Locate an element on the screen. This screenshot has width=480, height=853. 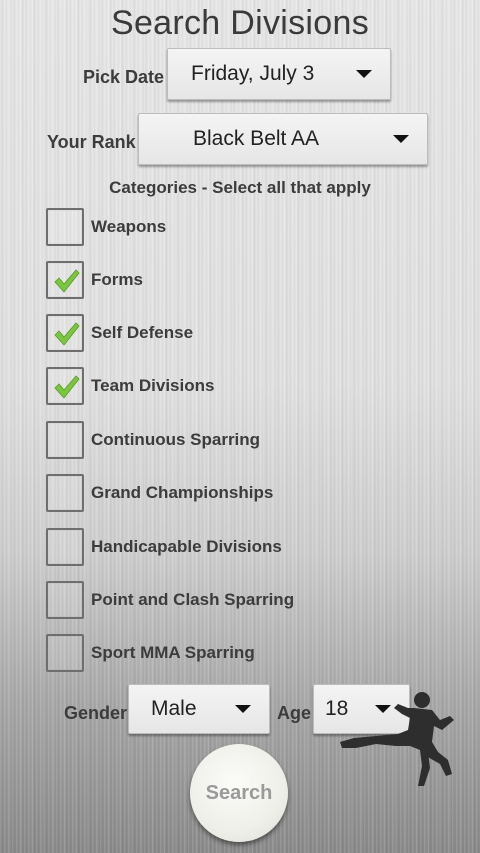
category-row-sport-mma-sparring: Sport MMA Sparring is located at coordinates (150, 653).